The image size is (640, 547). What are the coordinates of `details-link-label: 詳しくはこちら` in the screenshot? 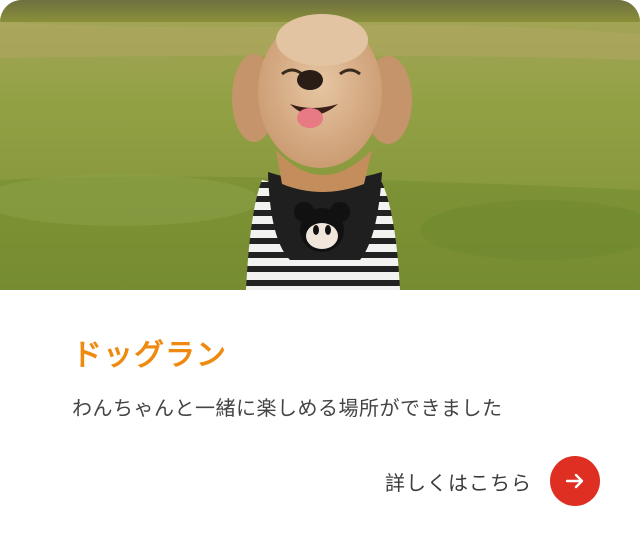 It's located at (458, 482).